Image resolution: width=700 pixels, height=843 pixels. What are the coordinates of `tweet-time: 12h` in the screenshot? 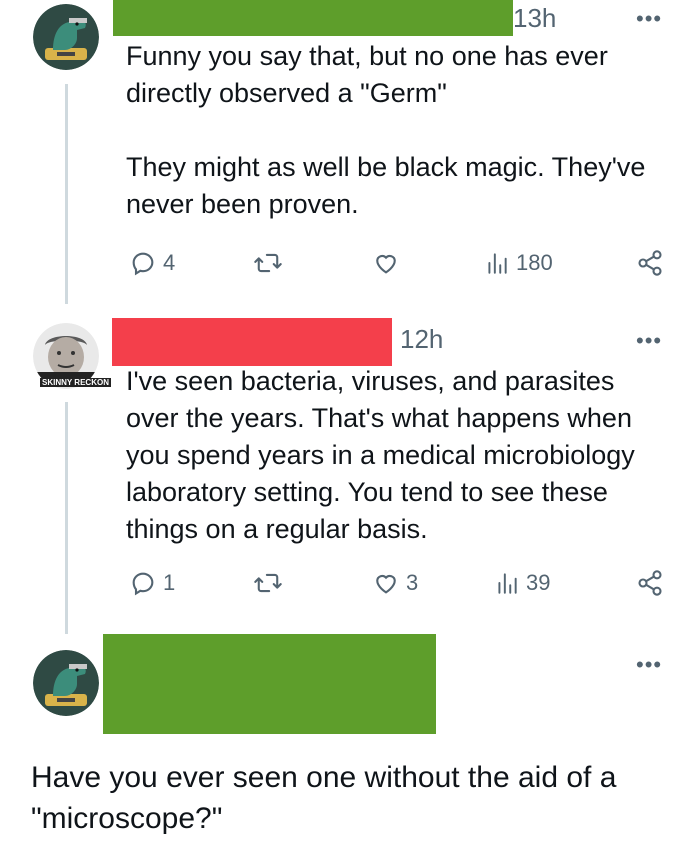 It's located at (422, 339).